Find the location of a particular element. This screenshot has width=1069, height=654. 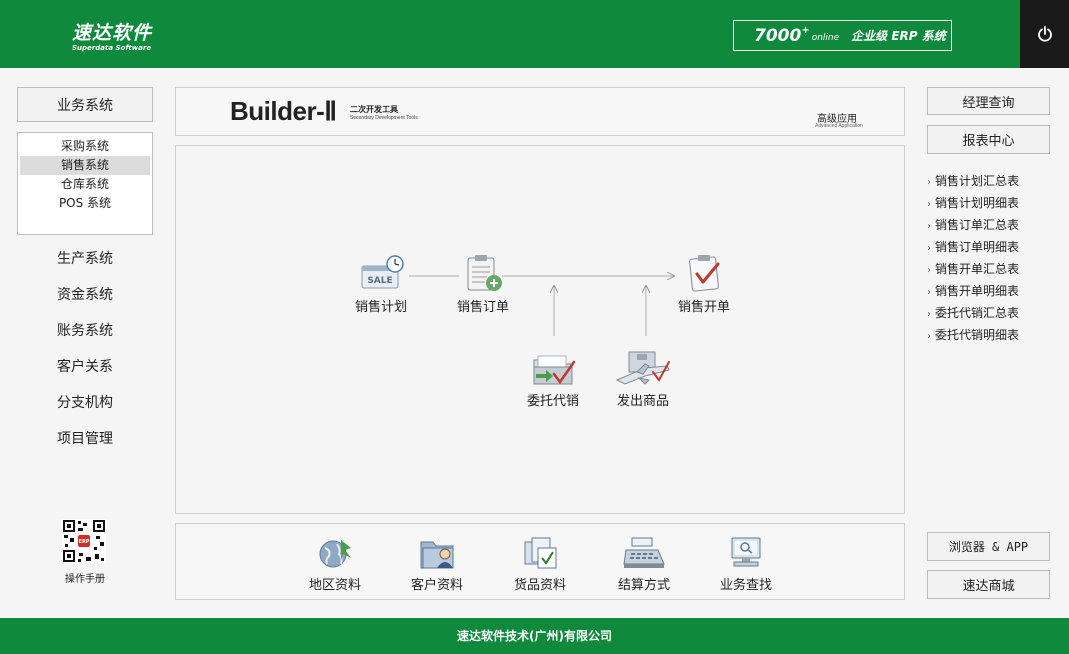

flow-node-sales-plan: SALE 销售计划 is located at coordinates (381, 284).